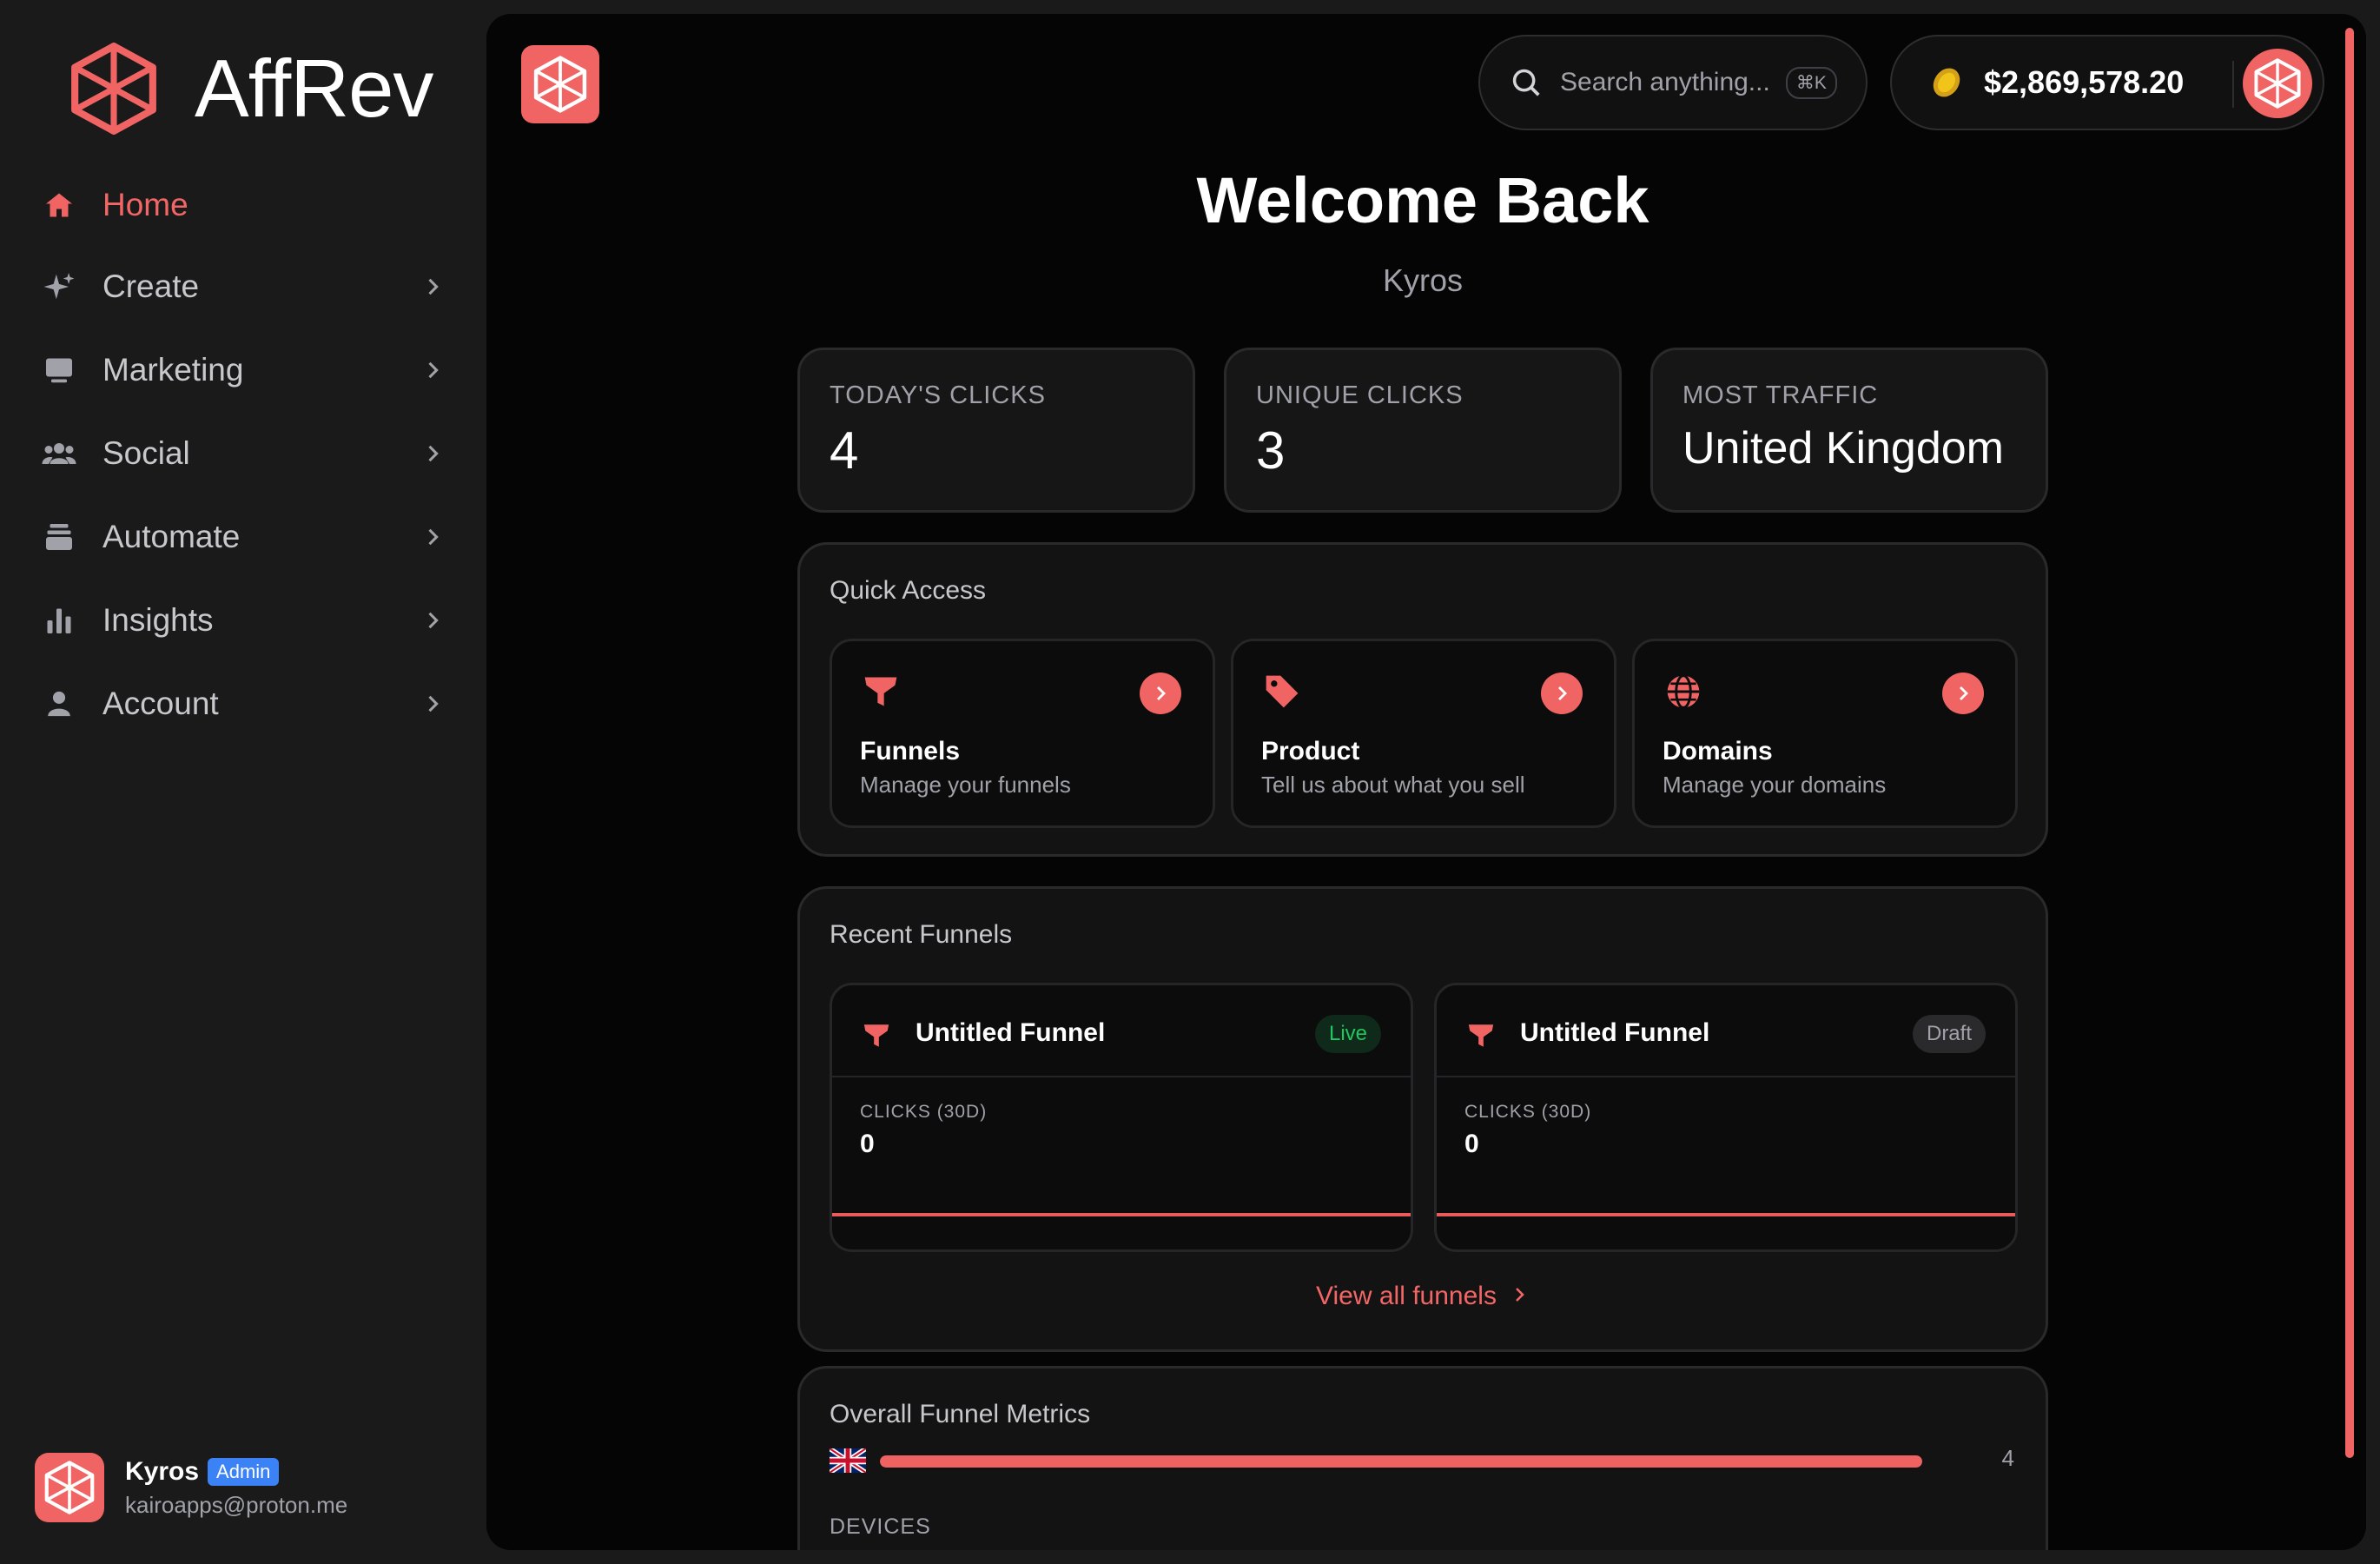 The width and height of the screenshot is (2380, 1564). Describe the element at coordinates (243, 704) in the screenshot. I see `sidebar-item-account: Account` at that location.